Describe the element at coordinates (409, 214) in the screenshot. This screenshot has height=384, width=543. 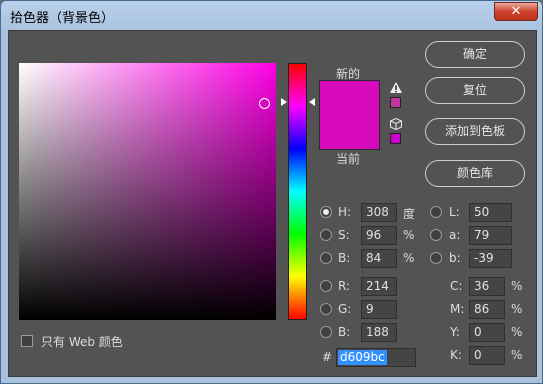
I see `hsb-h-unit: 度` at that location.